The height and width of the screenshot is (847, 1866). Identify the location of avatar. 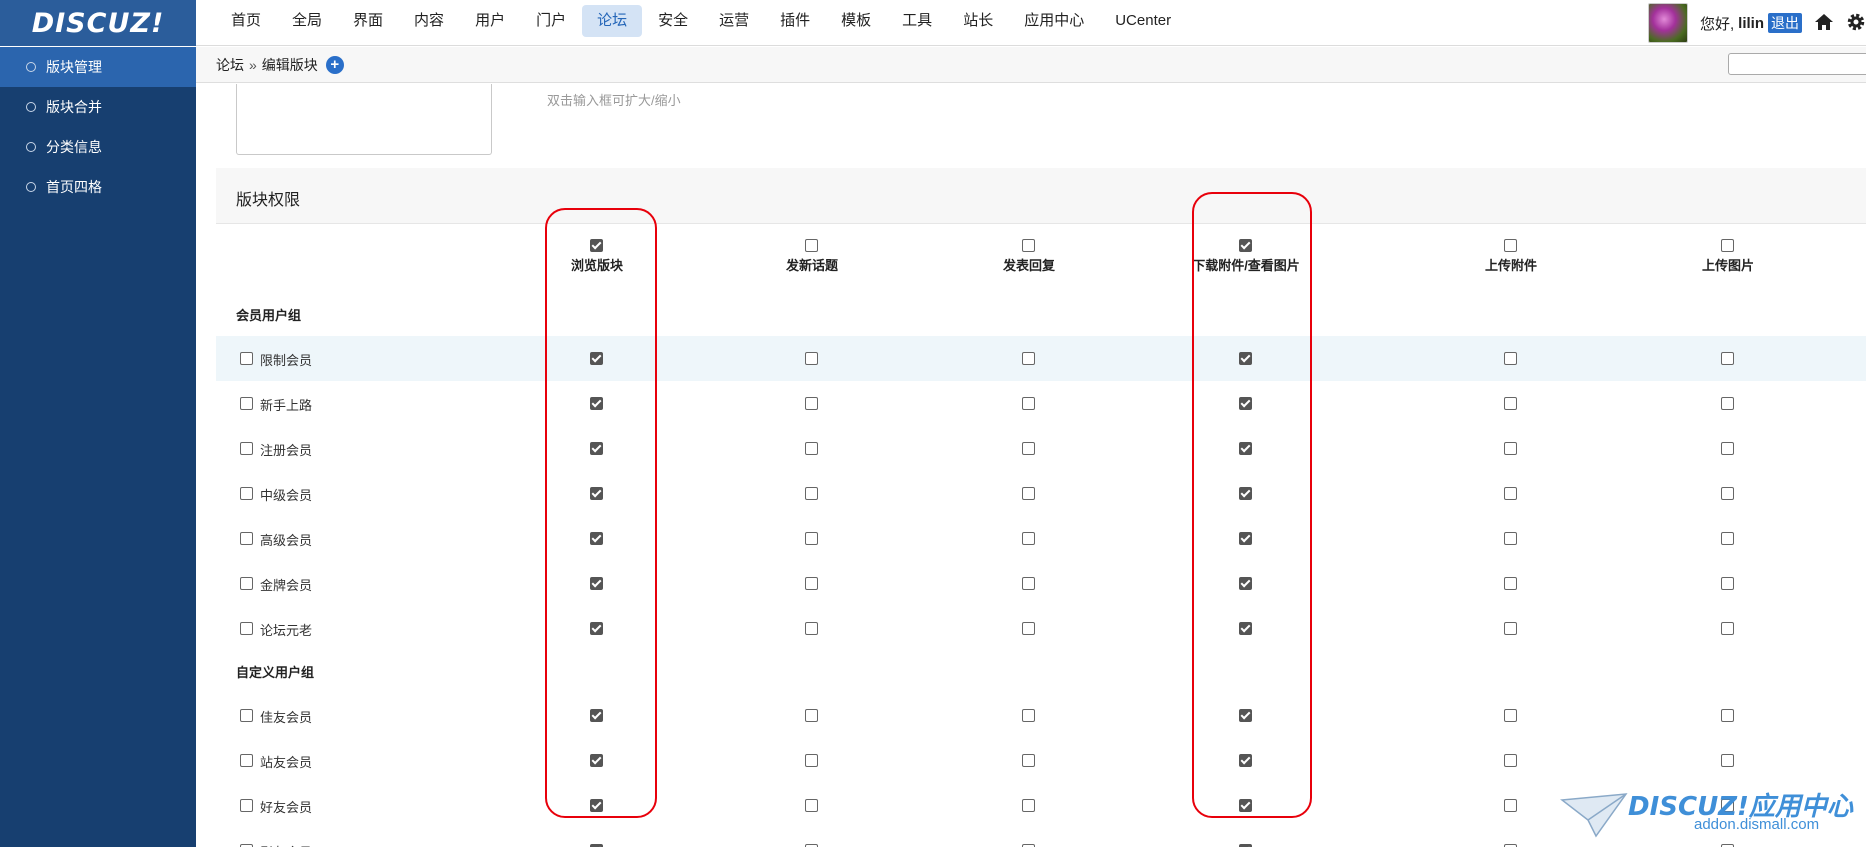
(1667, 23).